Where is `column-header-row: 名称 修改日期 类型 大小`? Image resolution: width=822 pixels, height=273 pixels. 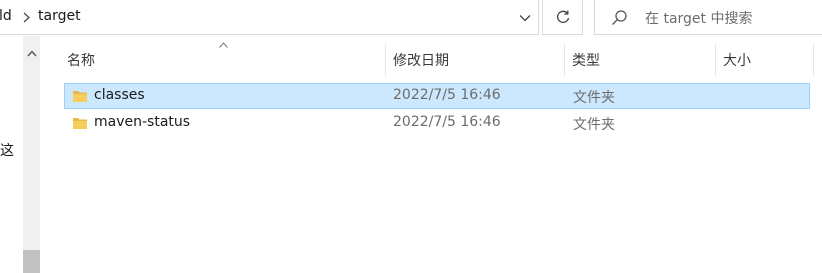
column-header-row: 名称 修改日期 类型 大小 is located at coordinates (431, 57).